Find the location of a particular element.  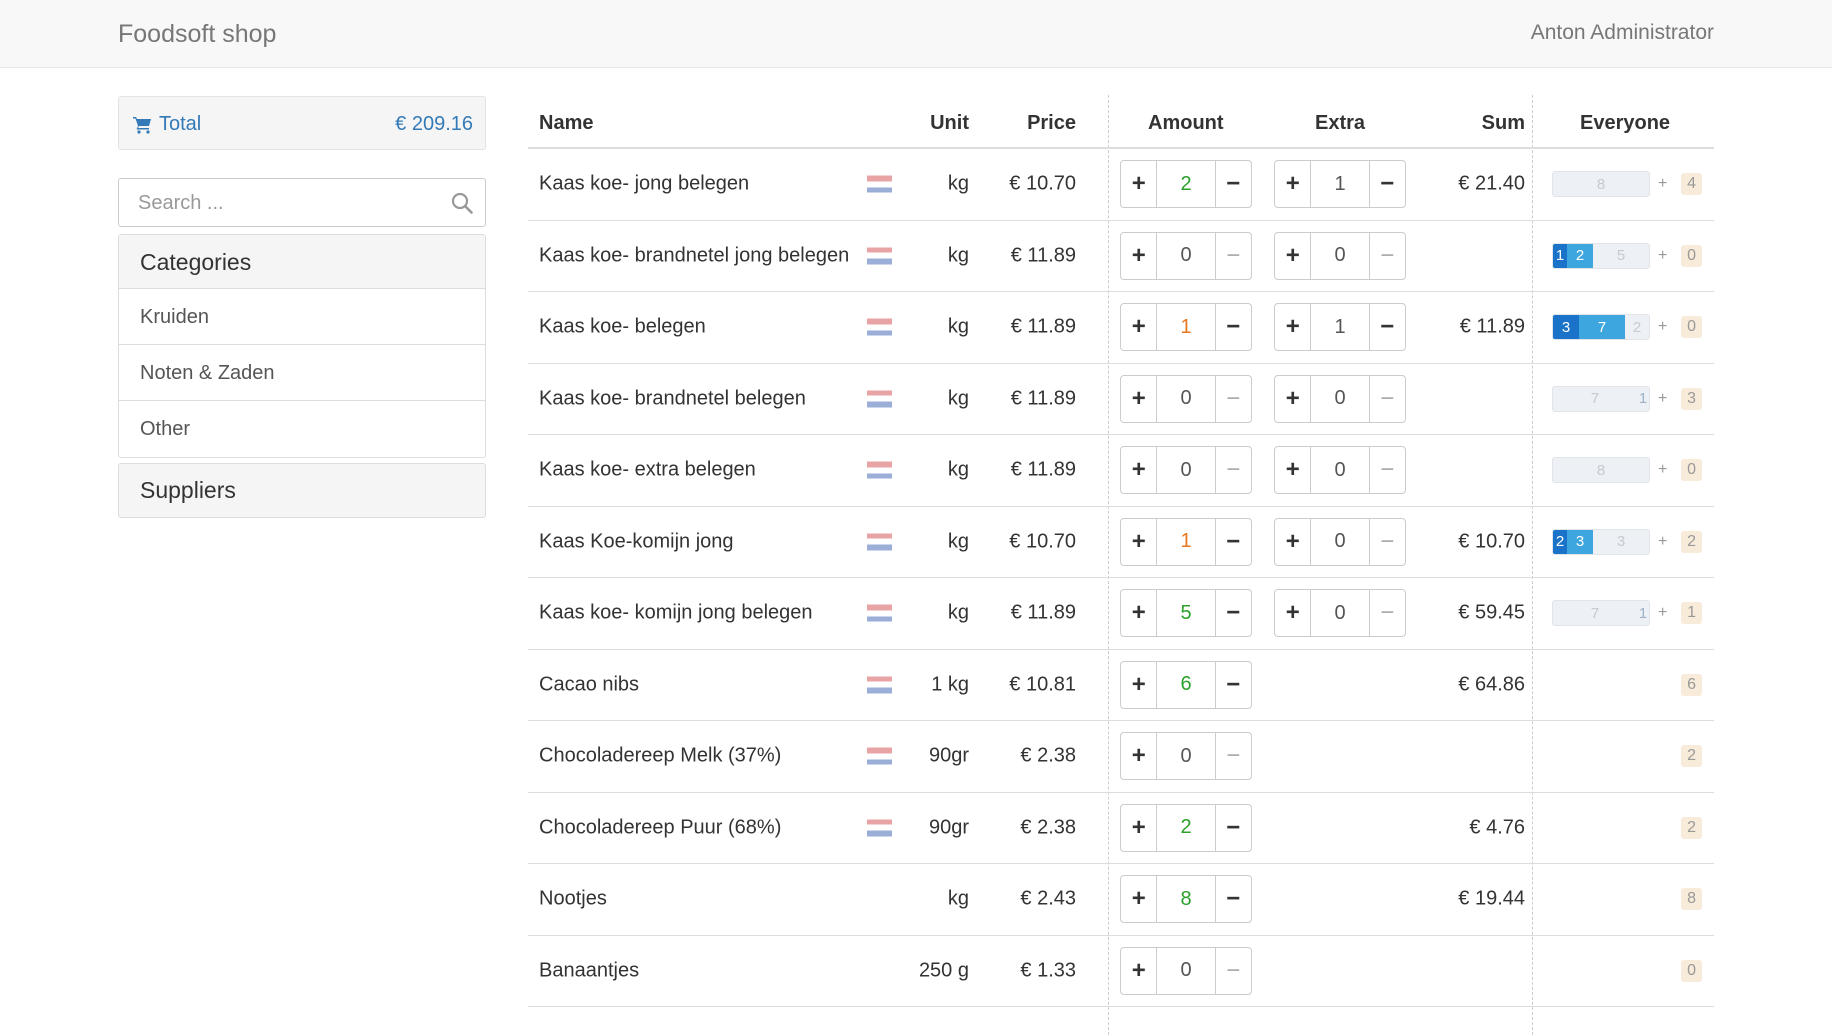

amount-value: 6 is located at coordinates (1186, 684).